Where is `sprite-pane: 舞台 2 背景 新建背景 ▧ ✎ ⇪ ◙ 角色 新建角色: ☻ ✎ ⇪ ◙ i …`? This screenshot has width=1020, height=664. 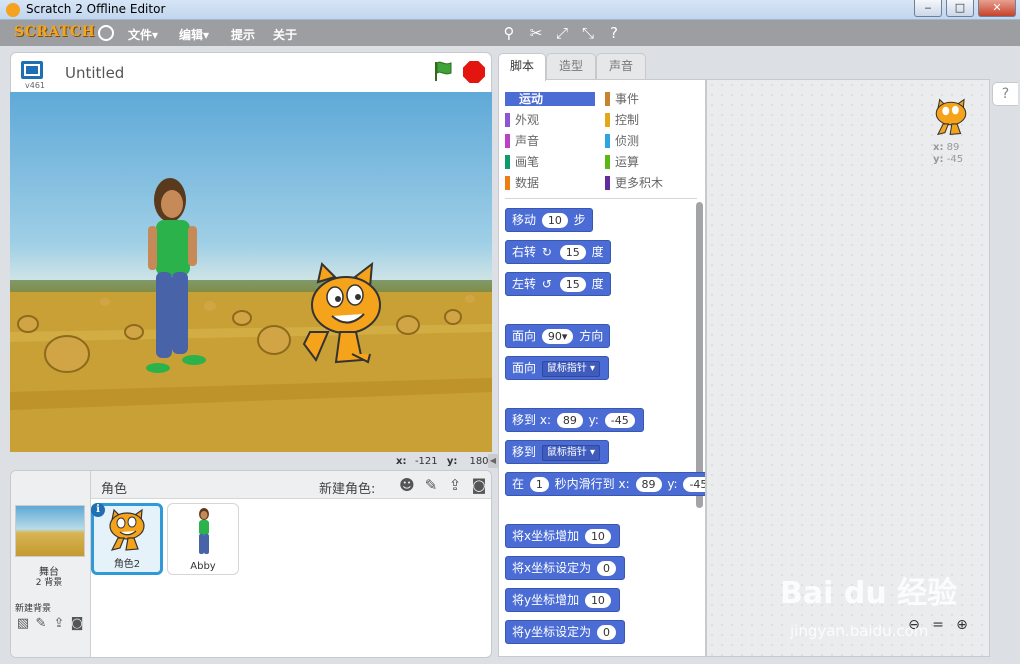 sprite-pane: 舞台 2 背景 新建背景 ▧ ✎ ⇪ ◙ 角色 新建角色: ☻ ✎ ⇪ ◙ i … is located at coordinates (251, 564).